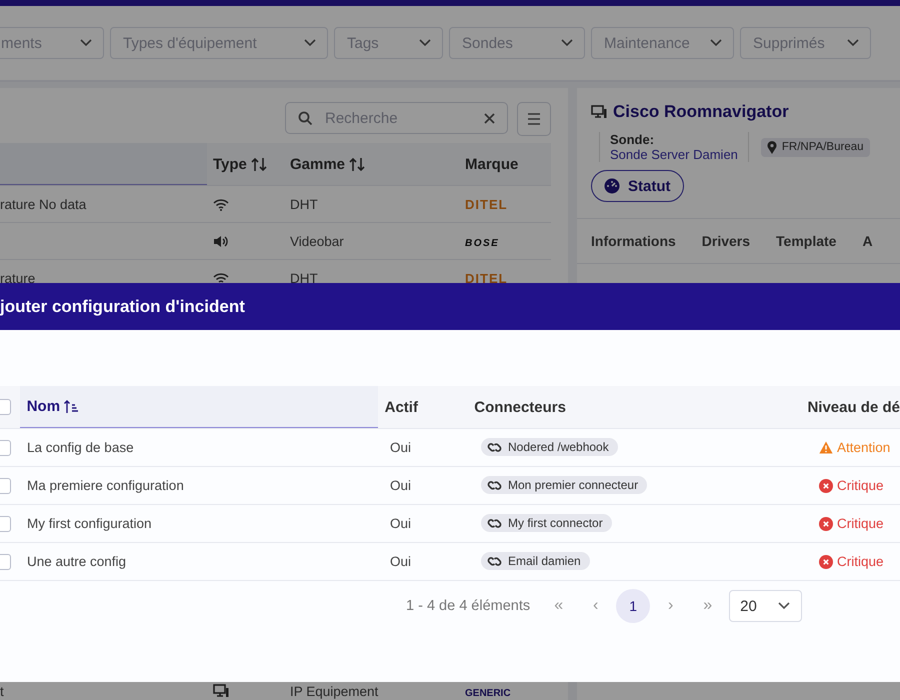 This screenshot has height=700, width=900. I want to click on brand-logo: GENERIC, so click(488, 693).